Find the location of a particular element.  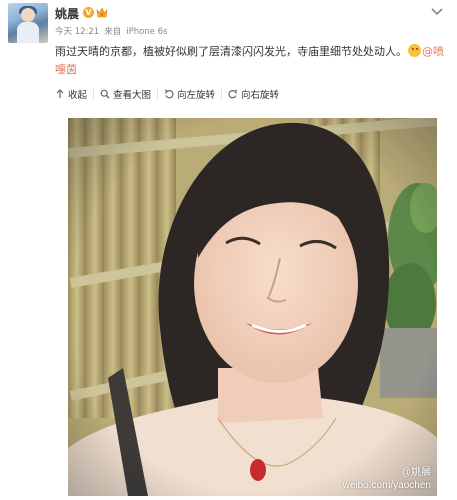

vip-crown-icon is located at coordinates (102, 12).